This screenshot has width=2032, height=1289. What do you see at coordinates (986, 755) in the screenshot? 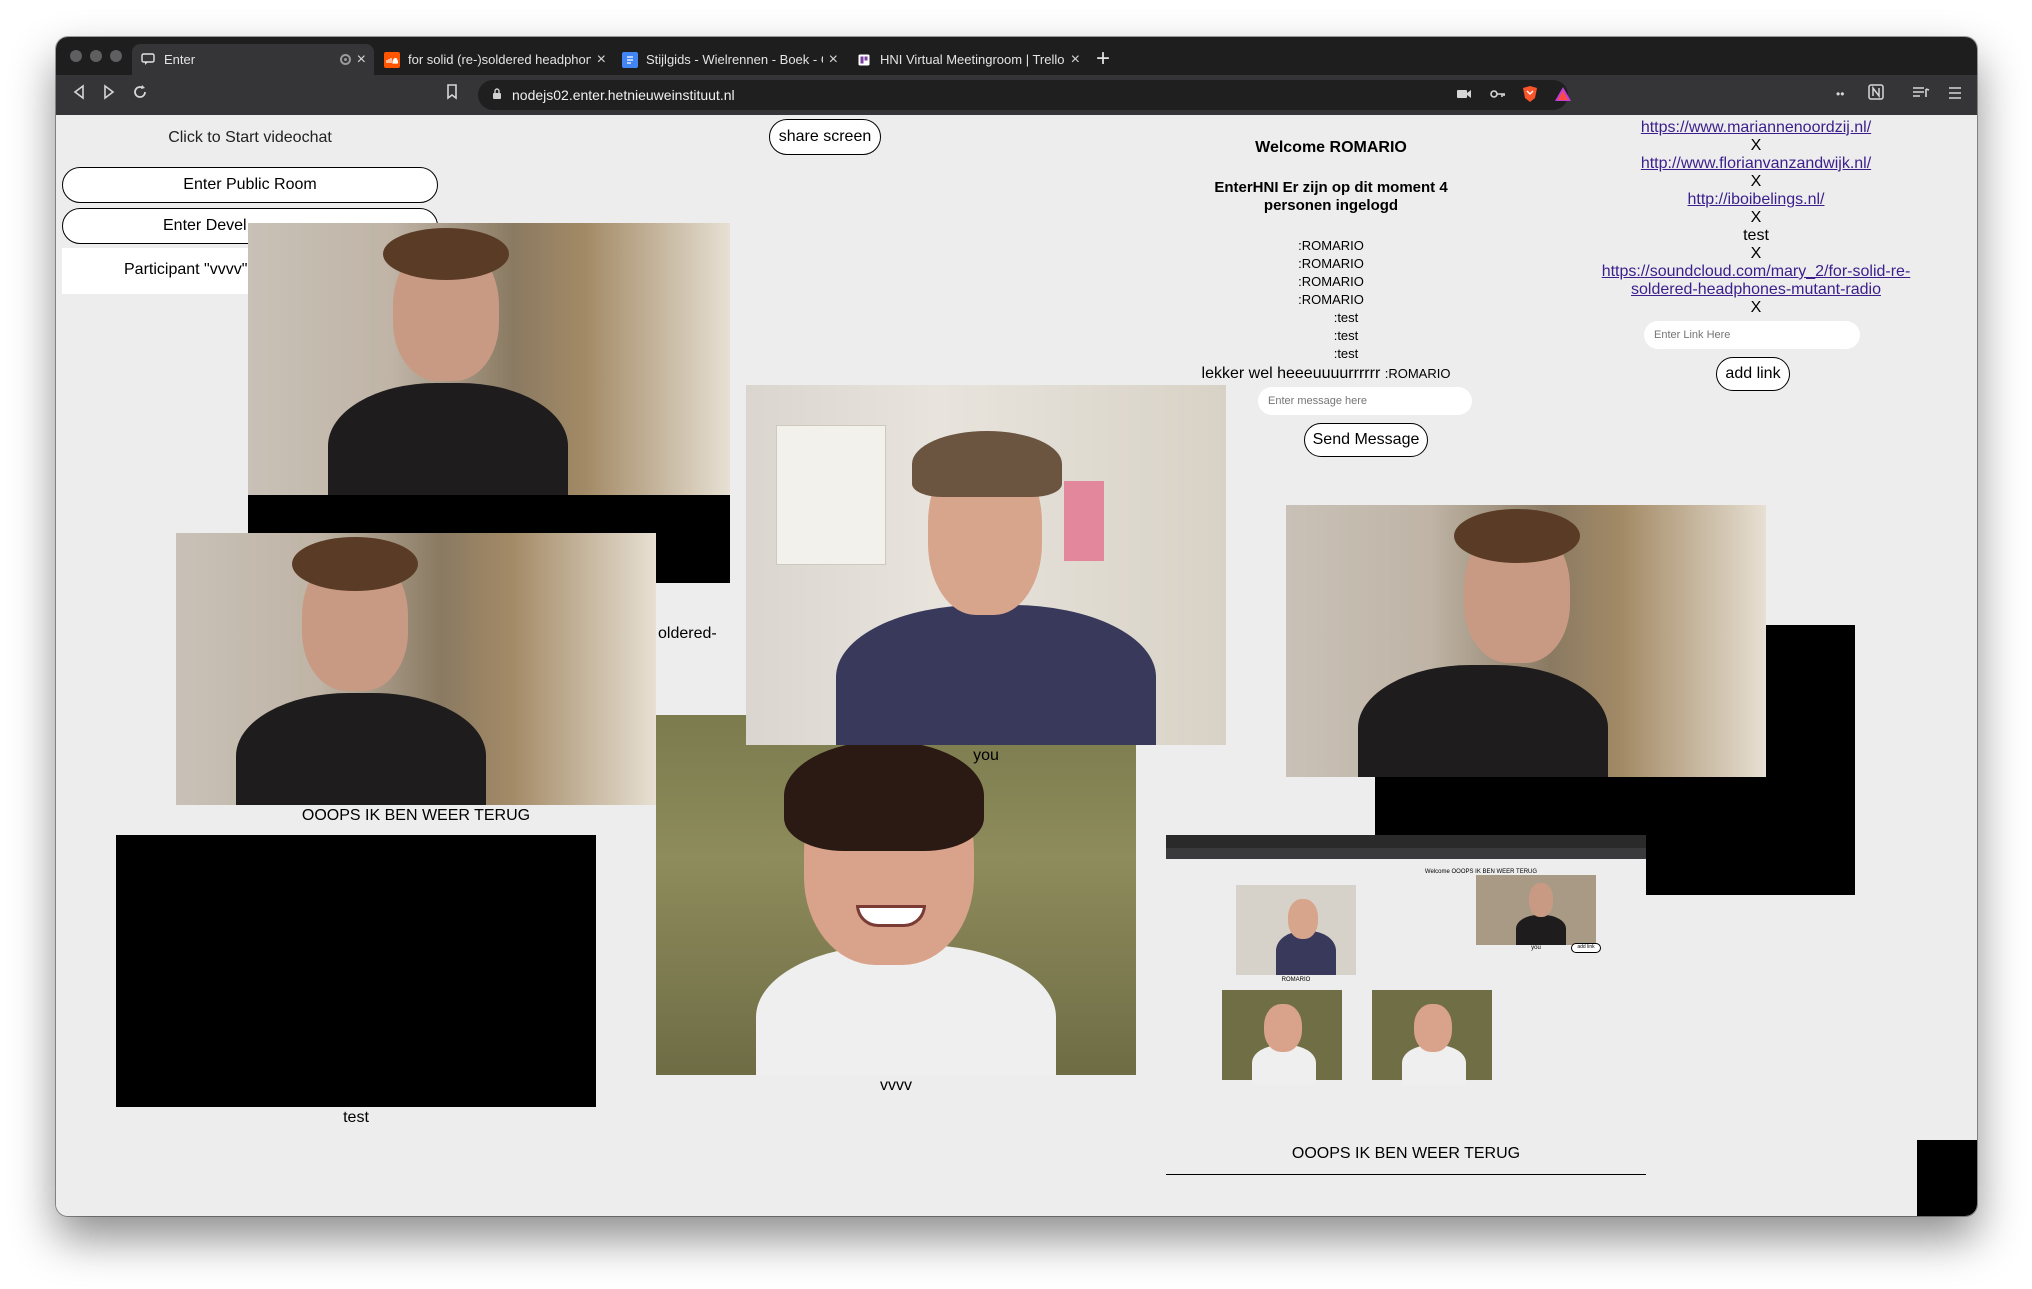
I see `video-label-you: you` at bounding box center [986, 755].